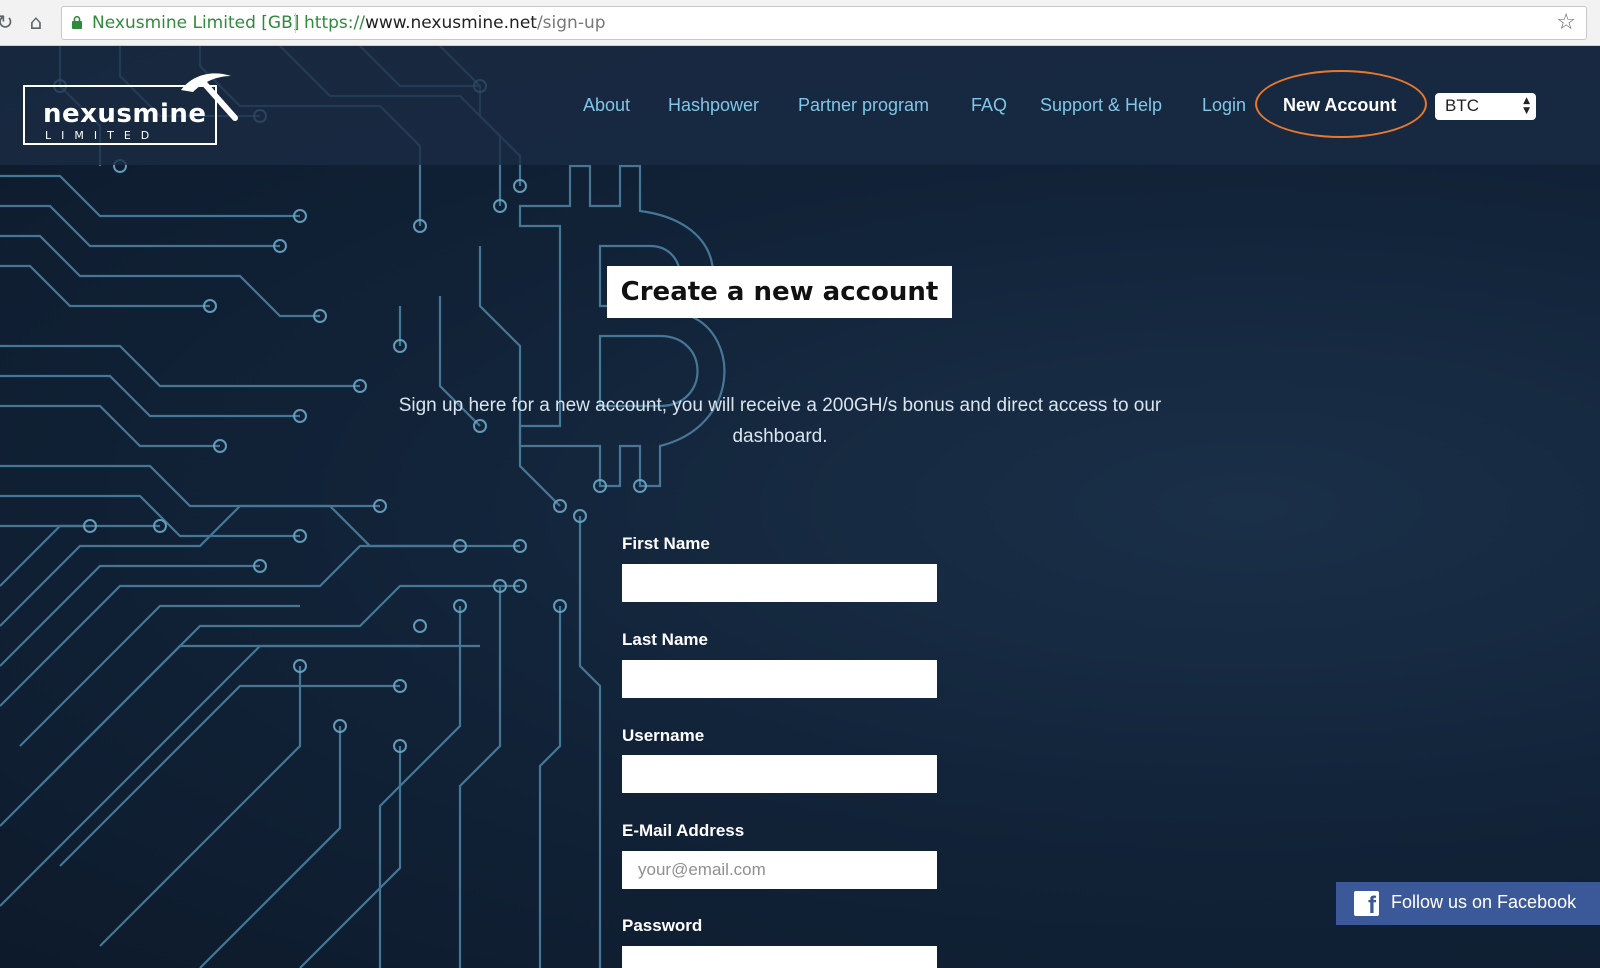 This screenshot has height=968, width=1600. I want to click on page-title: Create a new account, so click(779, 292).